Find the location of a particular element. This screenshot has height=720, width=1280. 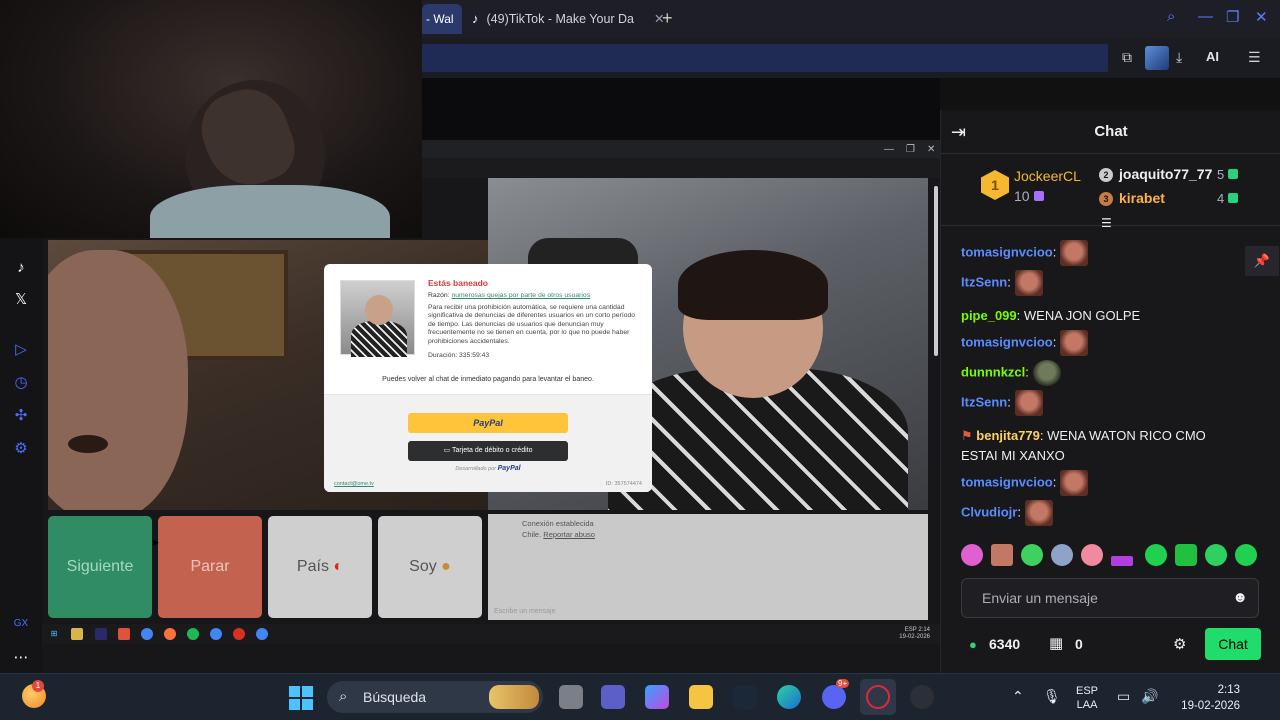

language-indicator: ESP LAA is located at coordinates (1087, 698).